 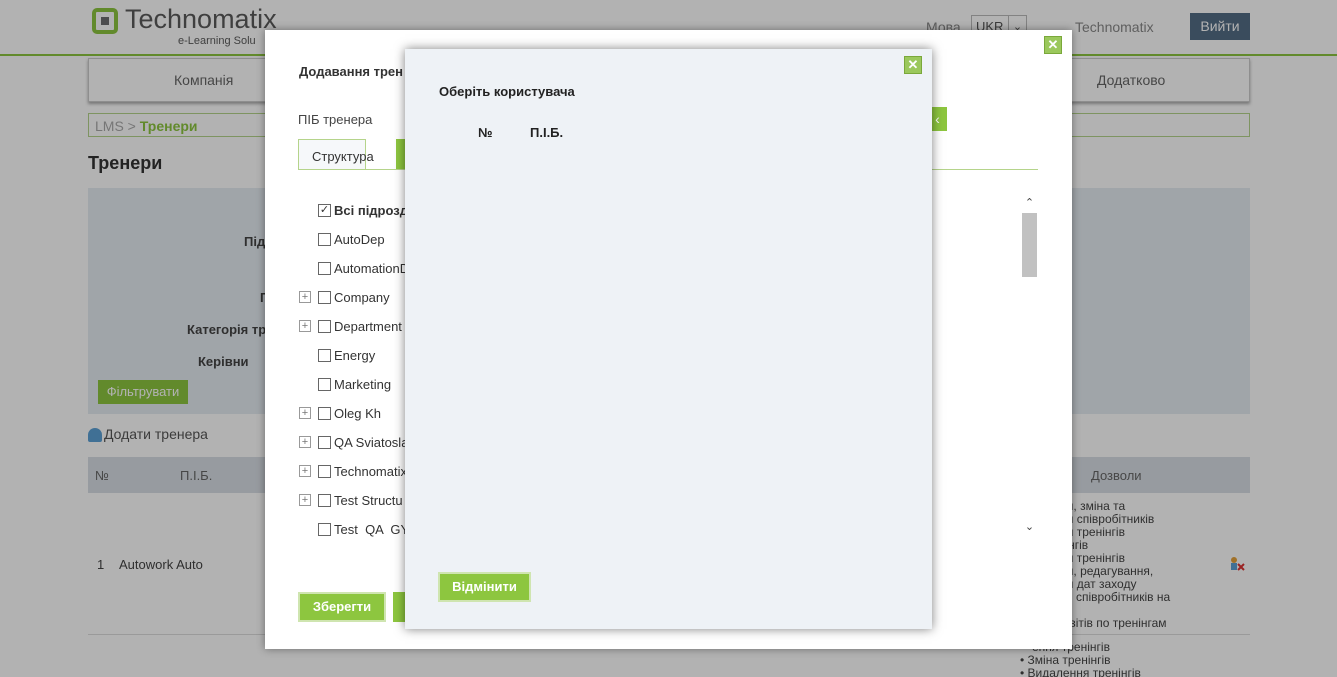 I want to click on tree-item-label: Всі підрозд, so click(x=371, y=210).